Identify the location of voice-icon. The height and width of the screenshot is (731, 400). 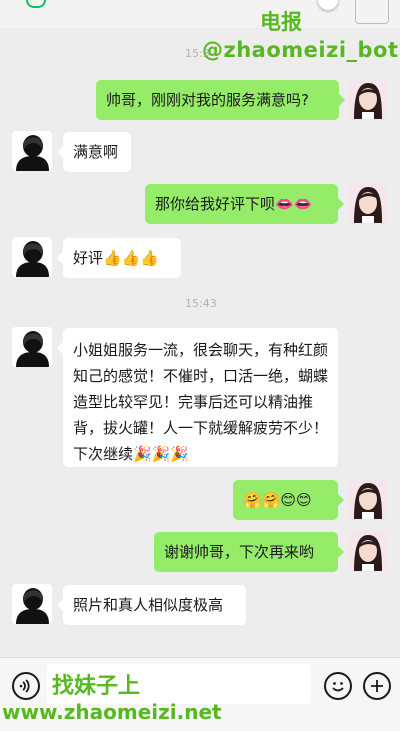
(26, 686).